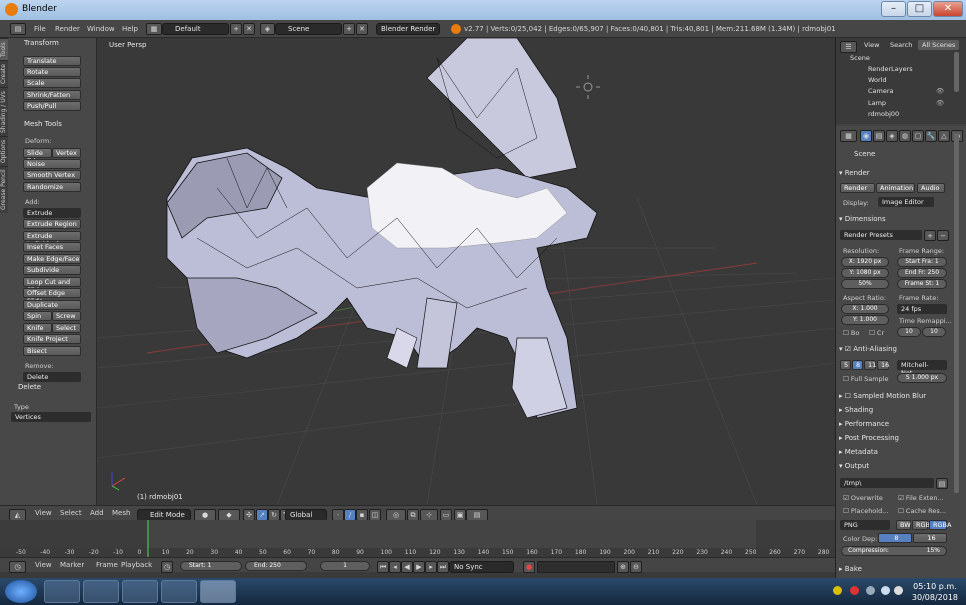 Image resolution: width=966 pixels, height=605 pixels. I want to click on next-key-button: ▸, so click(431, 567).